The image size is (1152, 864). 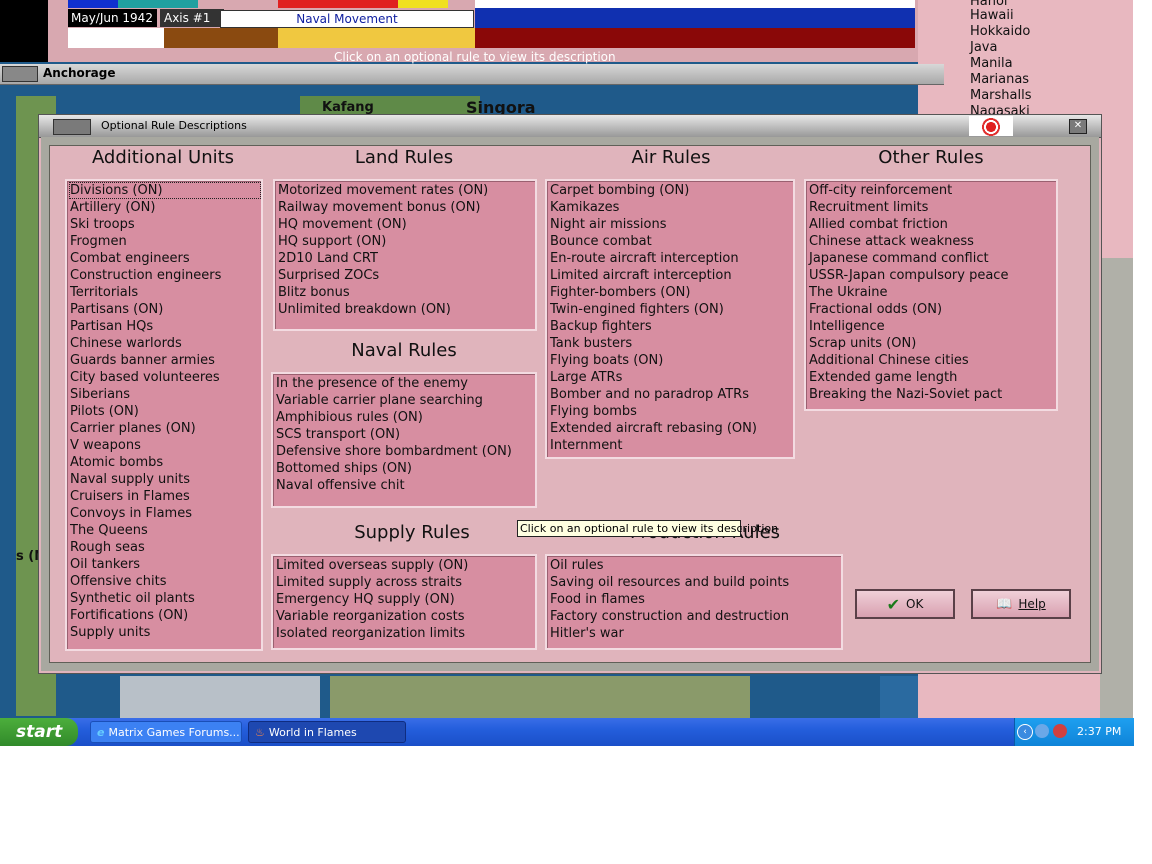 I want to click on list-item: Bottomed ships (ON), so click(x=405, y=468).